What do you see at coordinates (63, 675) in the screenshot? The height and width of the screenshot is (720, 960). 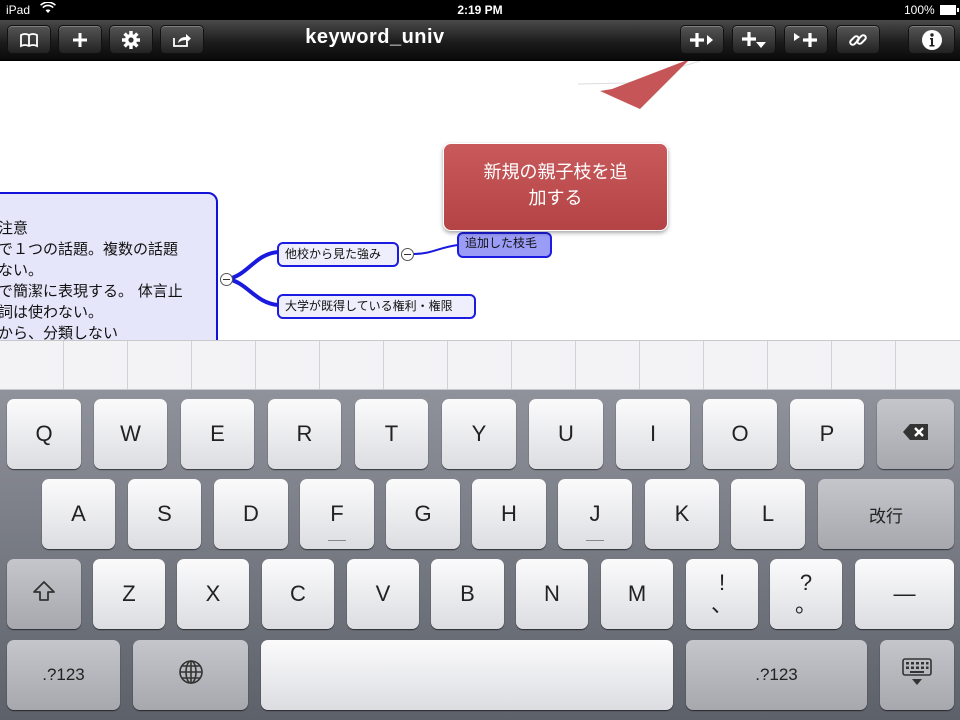 I see `numbers-key-left: .?123` at bounding box center [63, 675].